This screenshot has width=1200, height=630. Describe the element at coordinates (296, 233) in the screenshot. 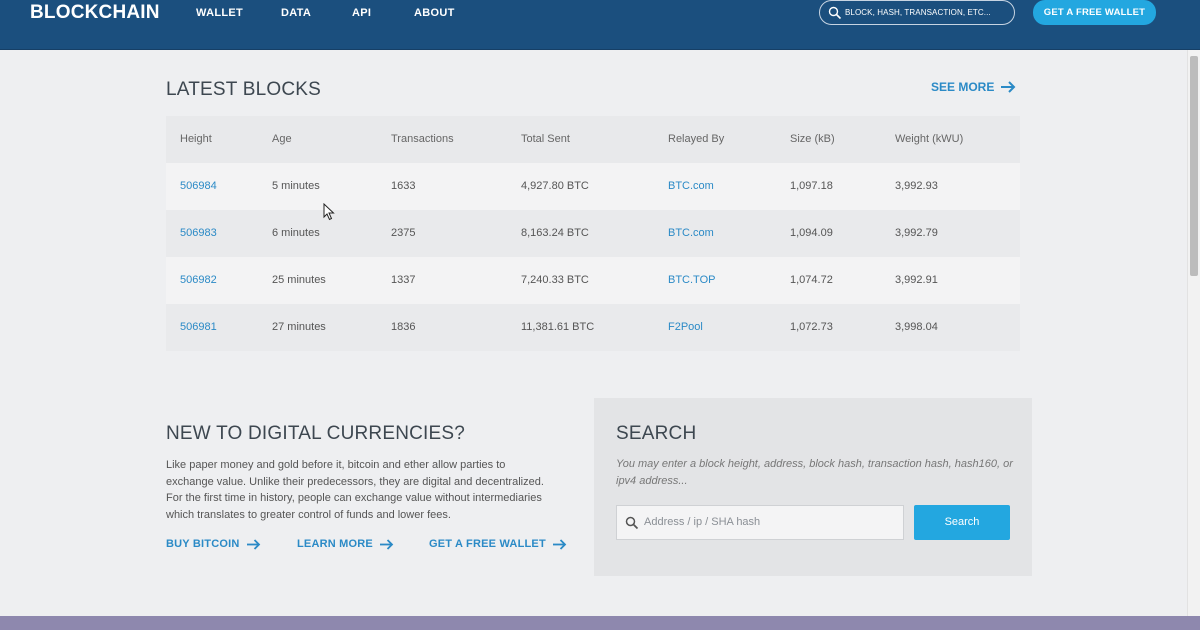

I see `block-age: 6 minutes` at that location.